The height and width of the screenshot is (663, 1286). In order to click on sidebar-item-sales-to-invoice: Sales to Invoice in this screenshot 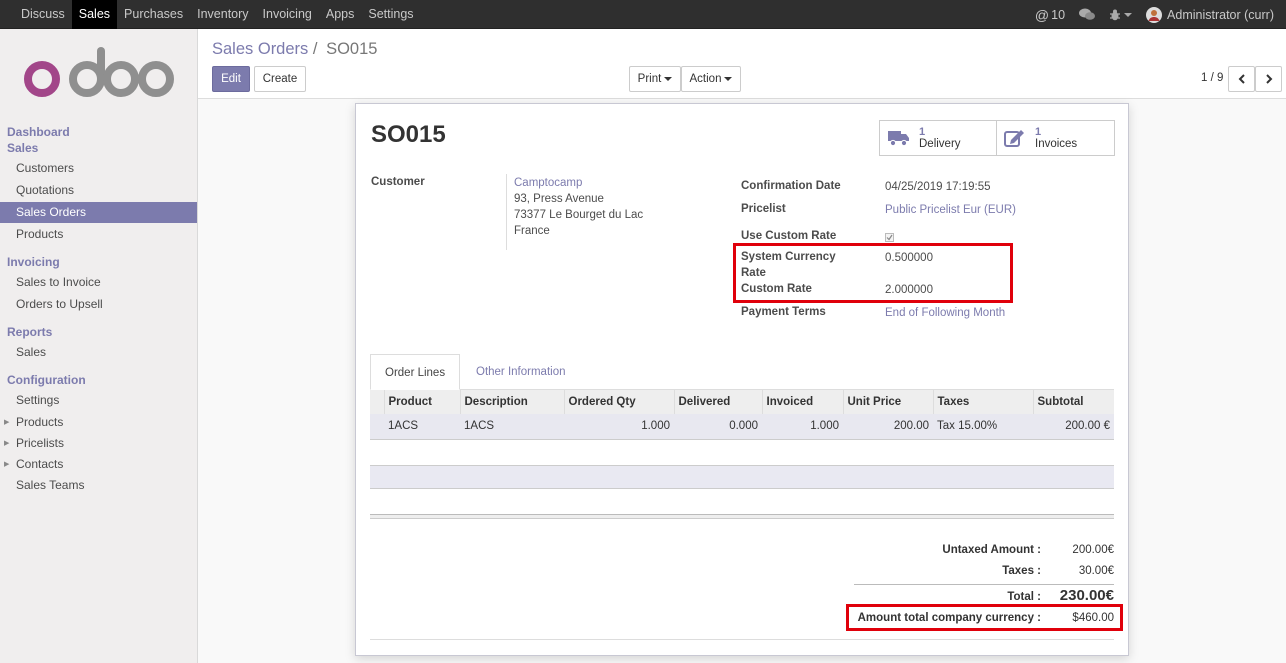, I will do `click(98, 282)`.